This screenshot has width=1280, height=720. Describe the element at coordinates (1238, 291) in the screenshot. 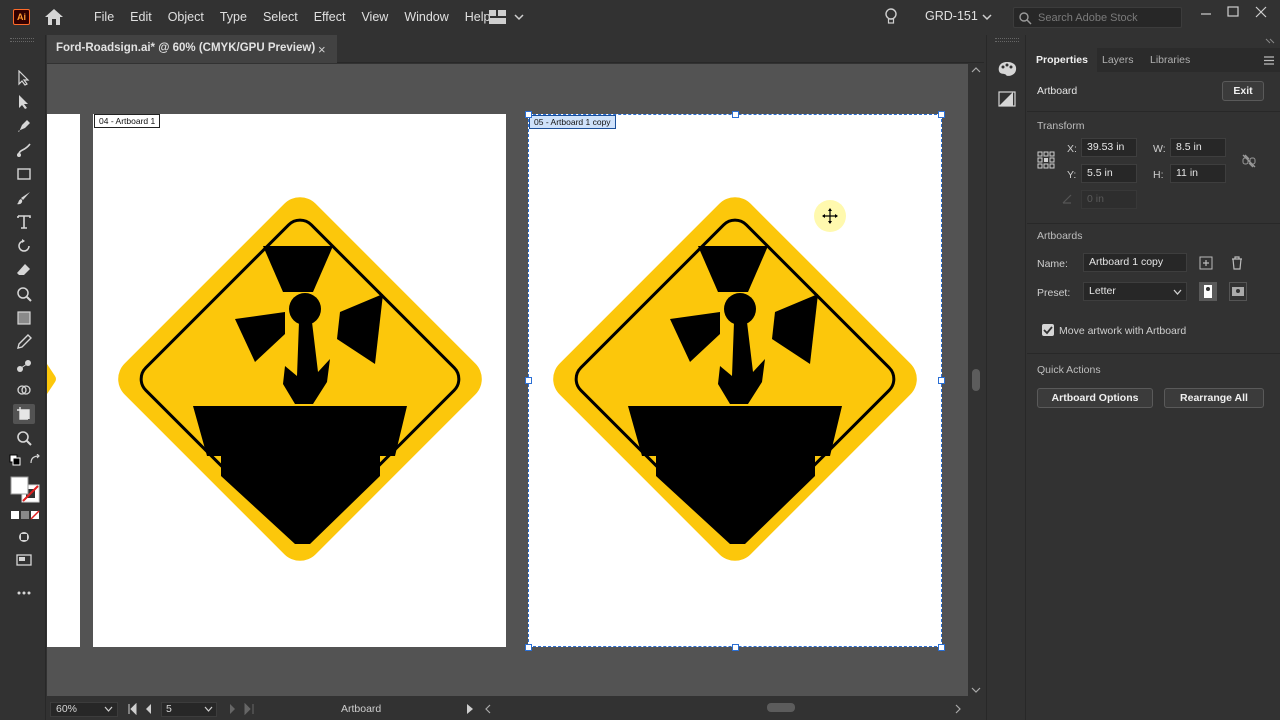

I see `landscape-orientation-icon` at that location.